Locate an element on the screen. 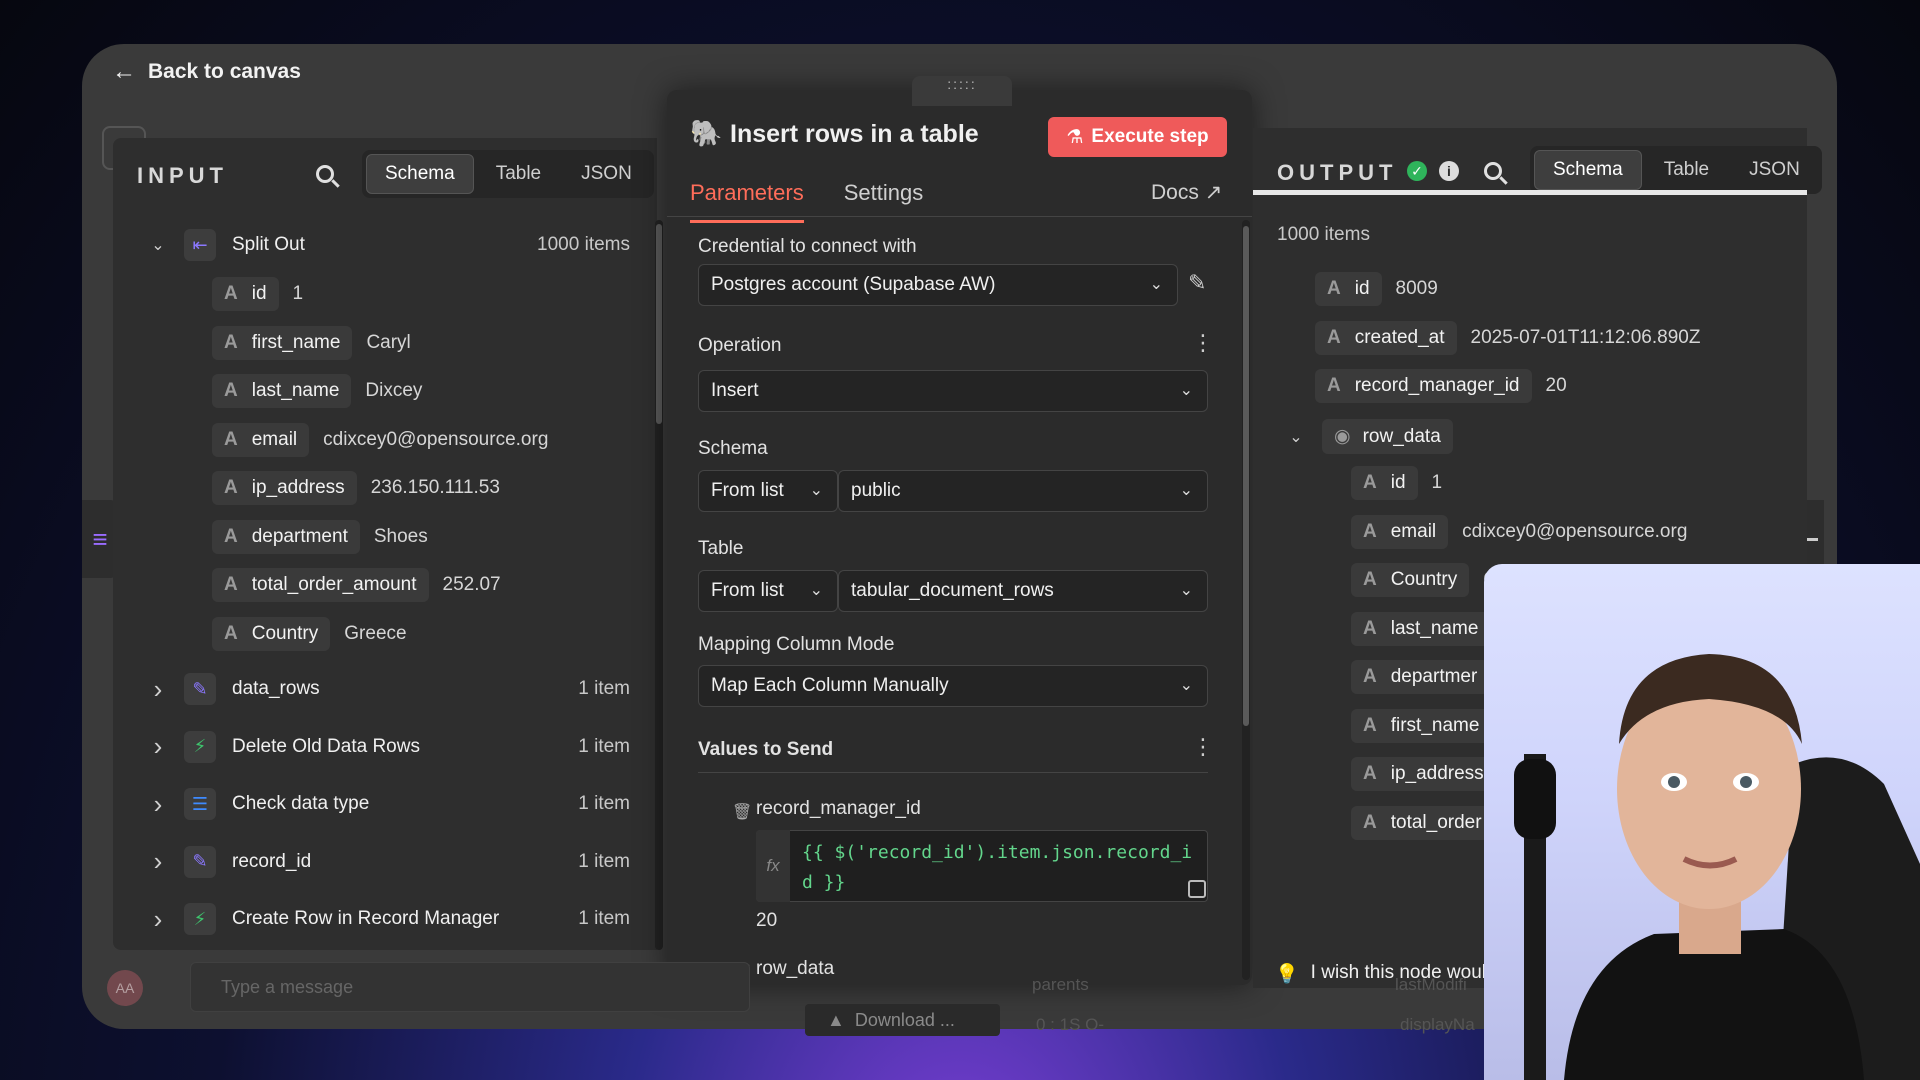 Image resolution: width=1920 pixels, height=1080 pixels. schema-field-row: Alast_name is located at coordinates (1427, 628).